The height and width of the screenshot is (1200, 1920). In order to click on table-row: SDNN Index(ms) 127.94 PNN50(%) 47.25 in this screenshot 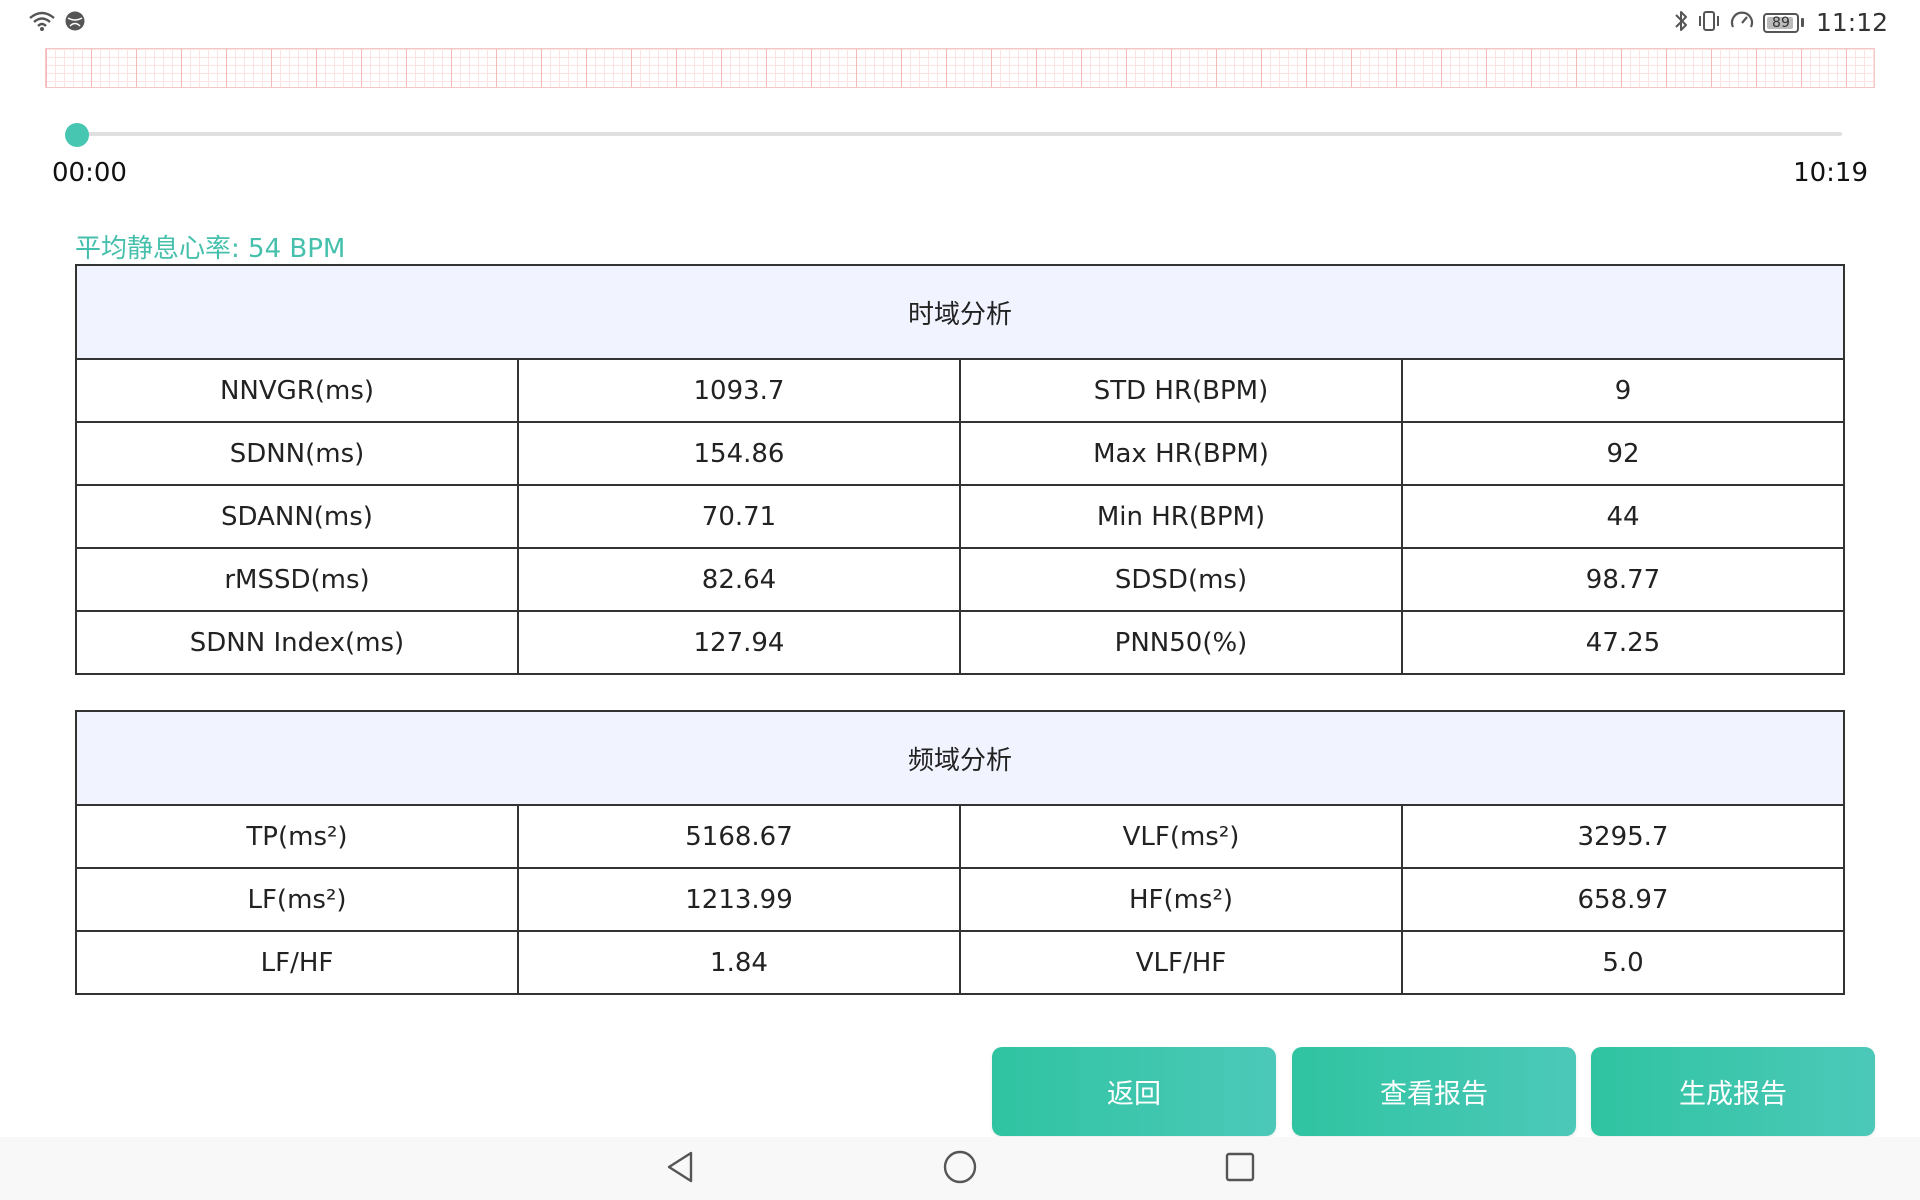, I will do `click(960, 642)`.